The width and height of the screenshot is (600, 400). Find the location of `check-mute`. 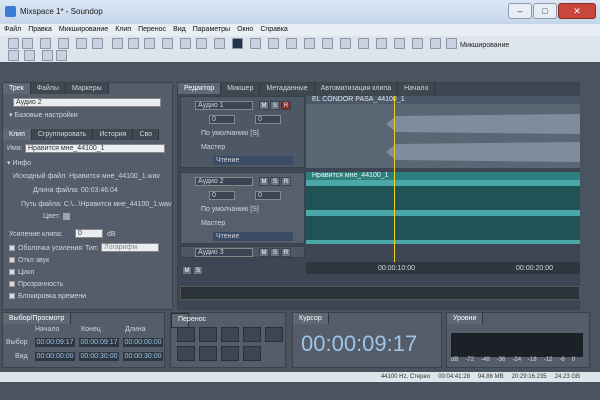

check-mute is located at coordinates (12, 260).